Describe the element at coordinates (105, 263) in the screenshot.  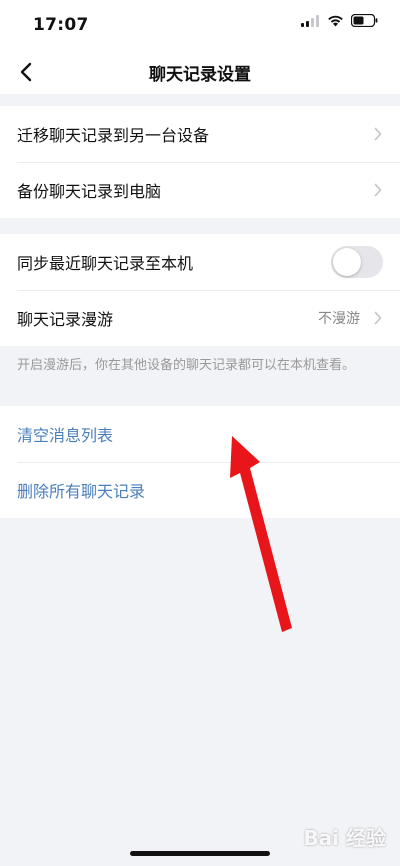
I see `row-label: 同步最近聊天记录至本机` at that location.